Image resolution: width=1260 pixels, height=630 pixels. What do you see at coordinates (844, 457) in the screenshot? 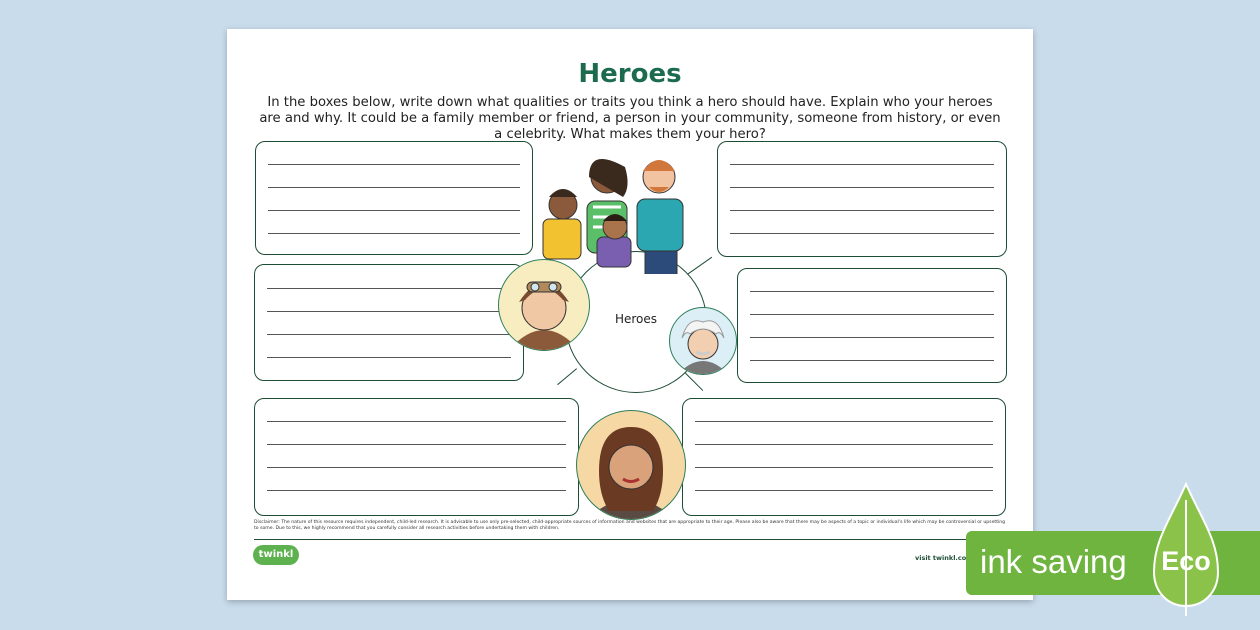
I see `writing-box-bottom-right` at bounding box center [844, 457].